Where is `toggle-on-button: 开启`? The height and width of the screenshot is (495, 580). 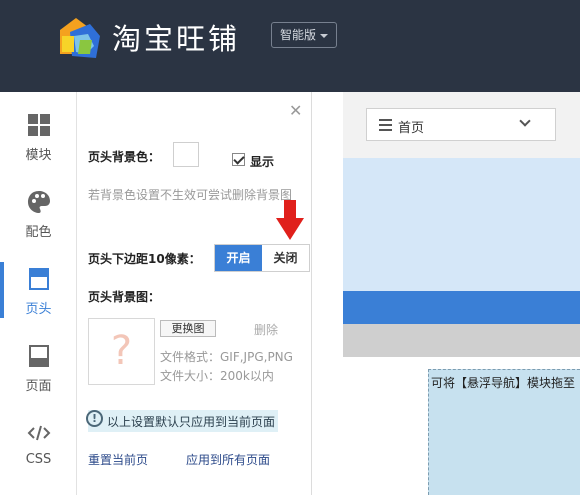 toggle-on-button: 开启 is located at coordinates (238, 258).